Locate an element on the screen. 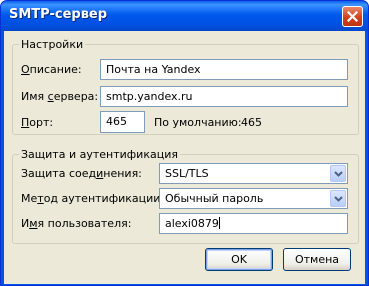  connection-security-select: SSL/TLS is located at coordinates (253, 173).